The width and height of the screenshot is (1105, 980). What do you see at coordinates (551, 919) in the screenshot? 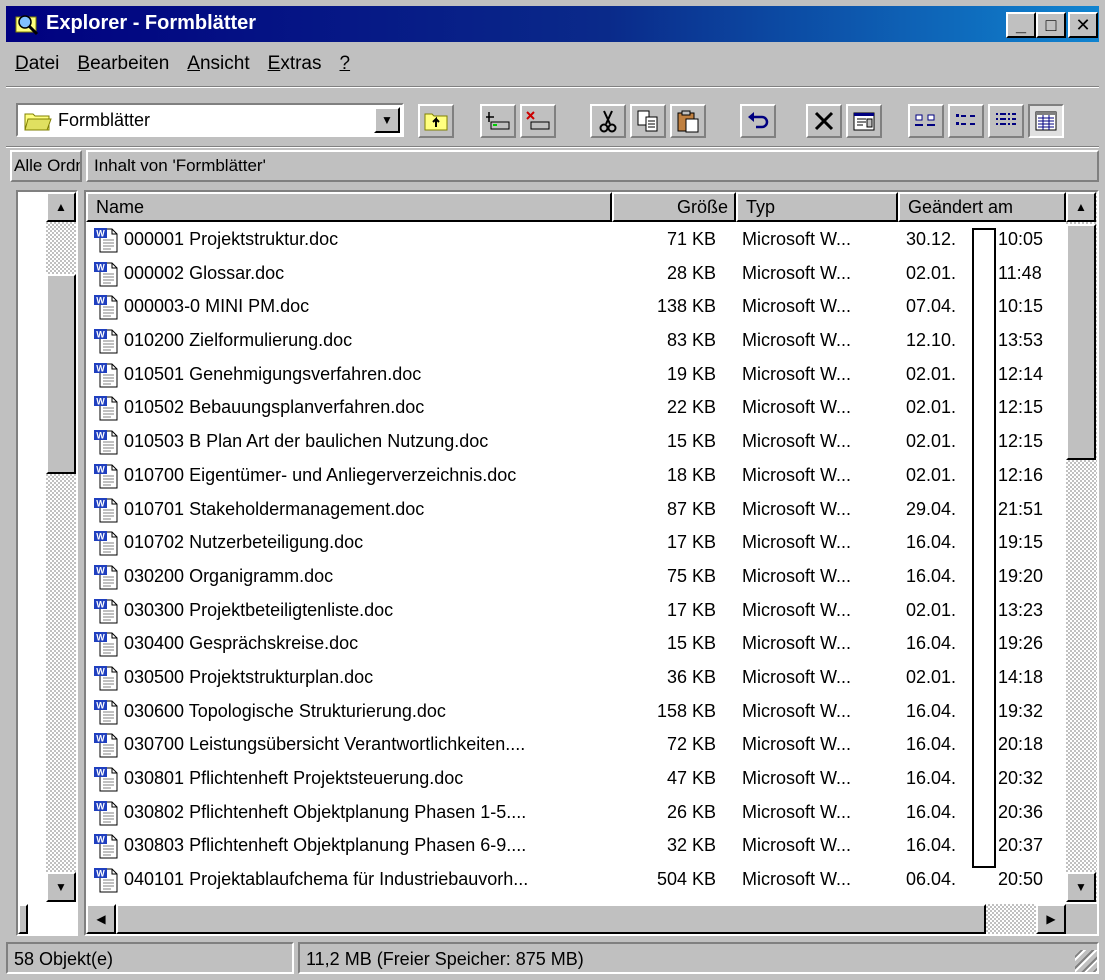
I see `list-hscroll-thumb` at bounding box center [551, 919].